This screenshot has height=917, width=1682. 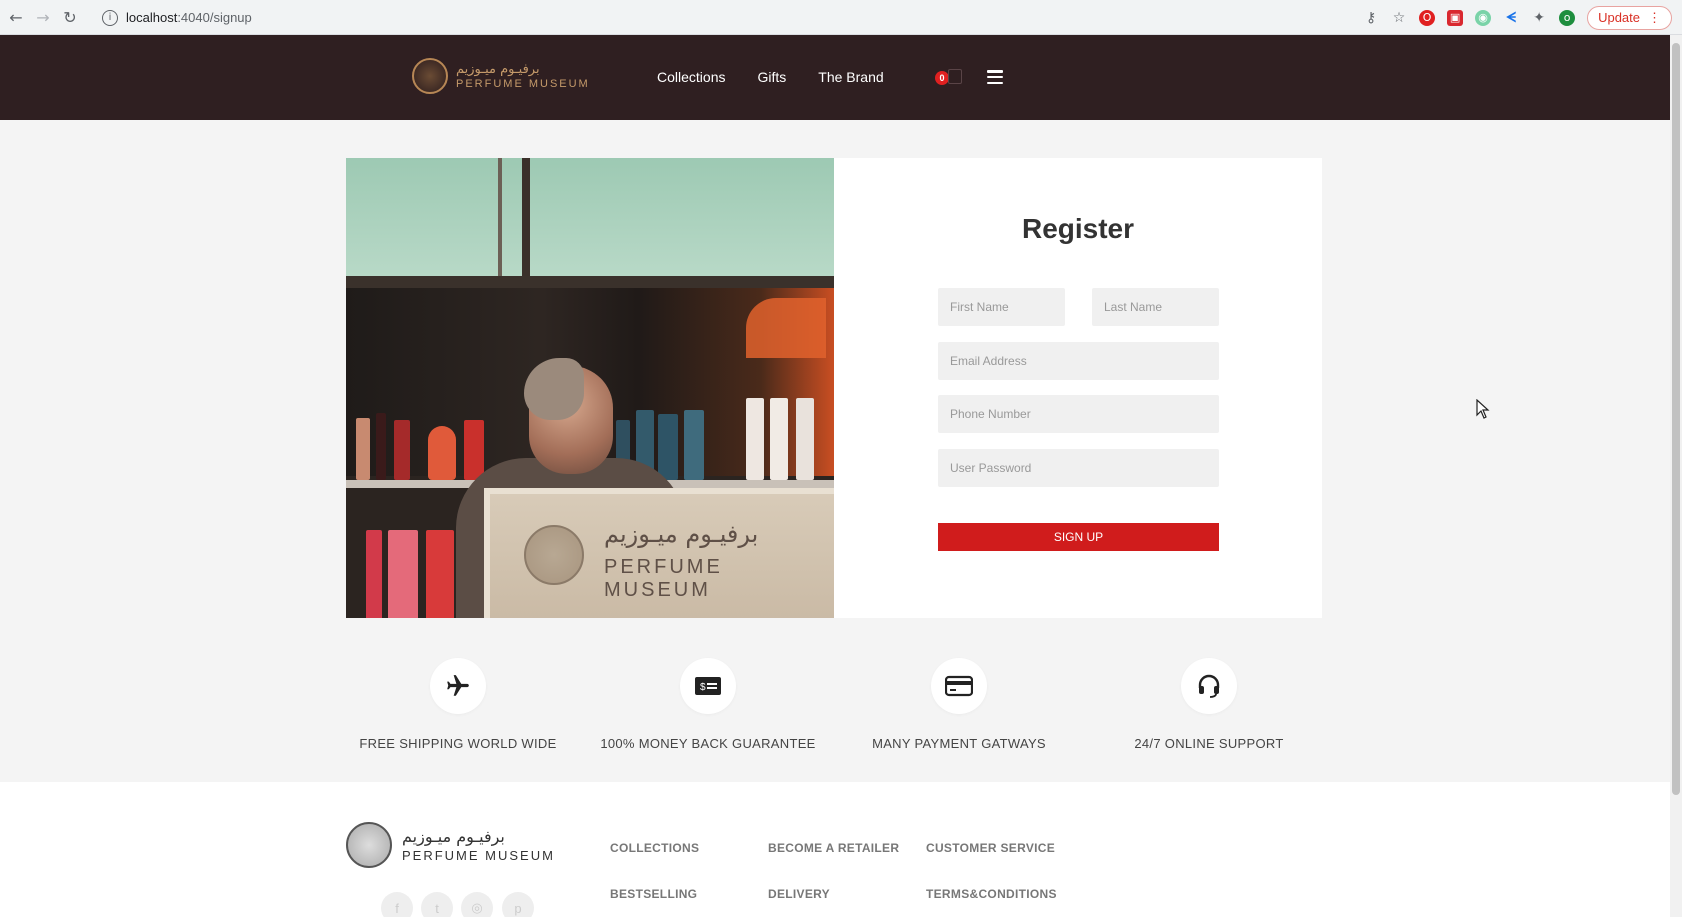 I want to click on feature-label: 100% MONEY BACK GUARANTEE, so click(x=708, y=743).